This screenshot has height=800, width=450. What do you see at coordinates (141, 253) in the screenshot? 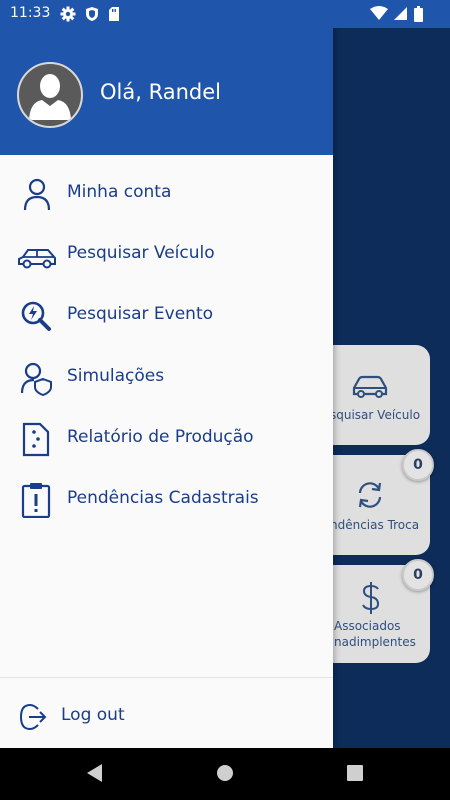
I see `menu-item-label: Pesquisar Veículo` at bounding box center [141, 253].